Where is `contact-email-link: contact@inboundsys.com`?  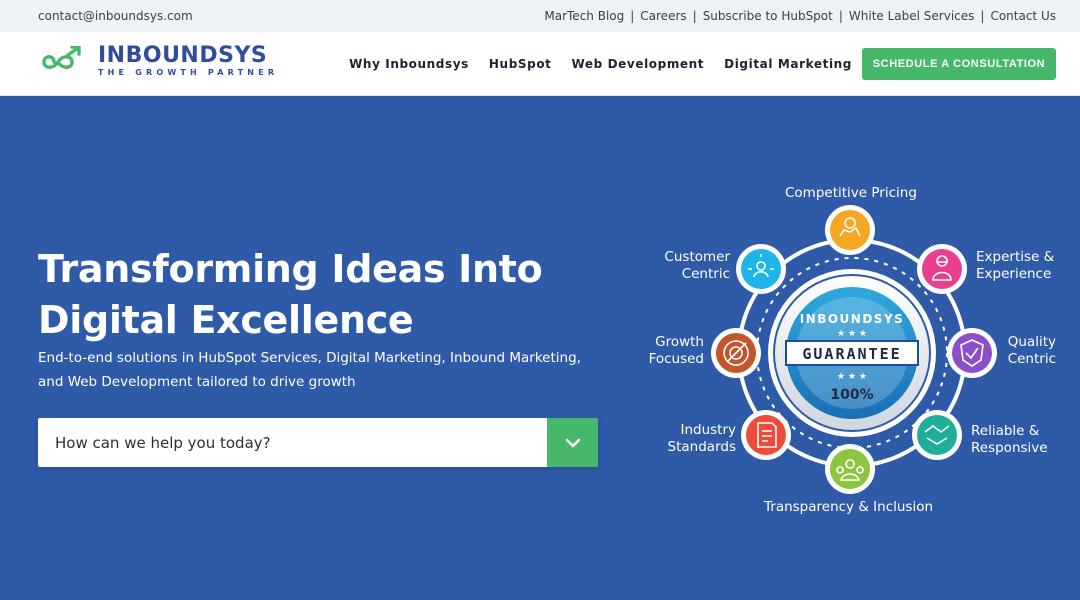 contact-email-link: contact@inboundsys.com is located at coordinates (115, 16).